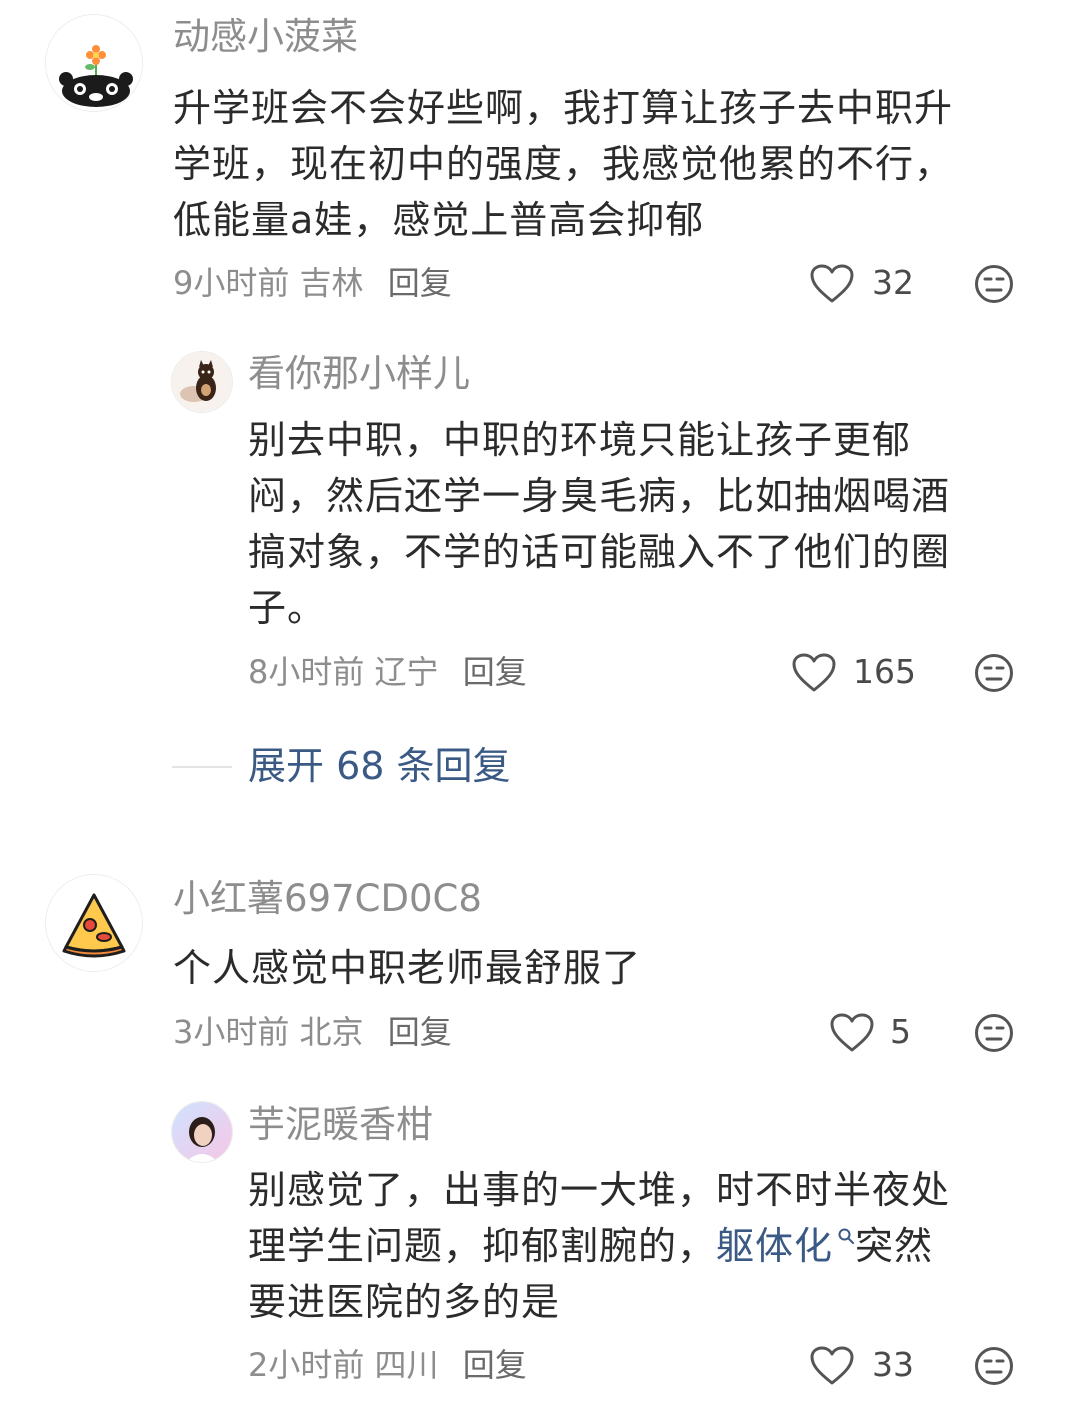 The width and height of the screenshot is (1079, 1410). Describe the element at coordinates (404, 1302) in the screenshot. I see `reply-text-line: 要进医院的多的是` at that location.